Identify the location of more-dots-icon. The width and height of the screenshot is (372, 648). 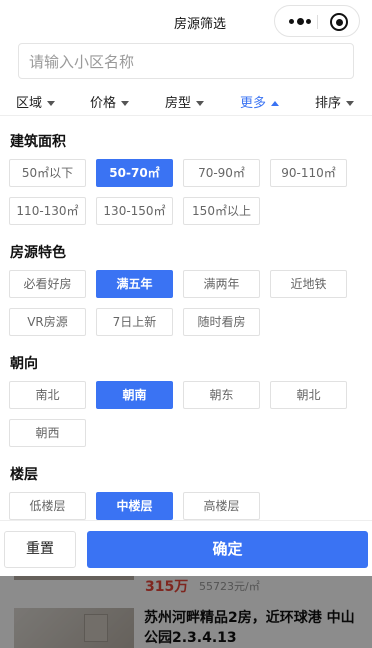
(300, 21).